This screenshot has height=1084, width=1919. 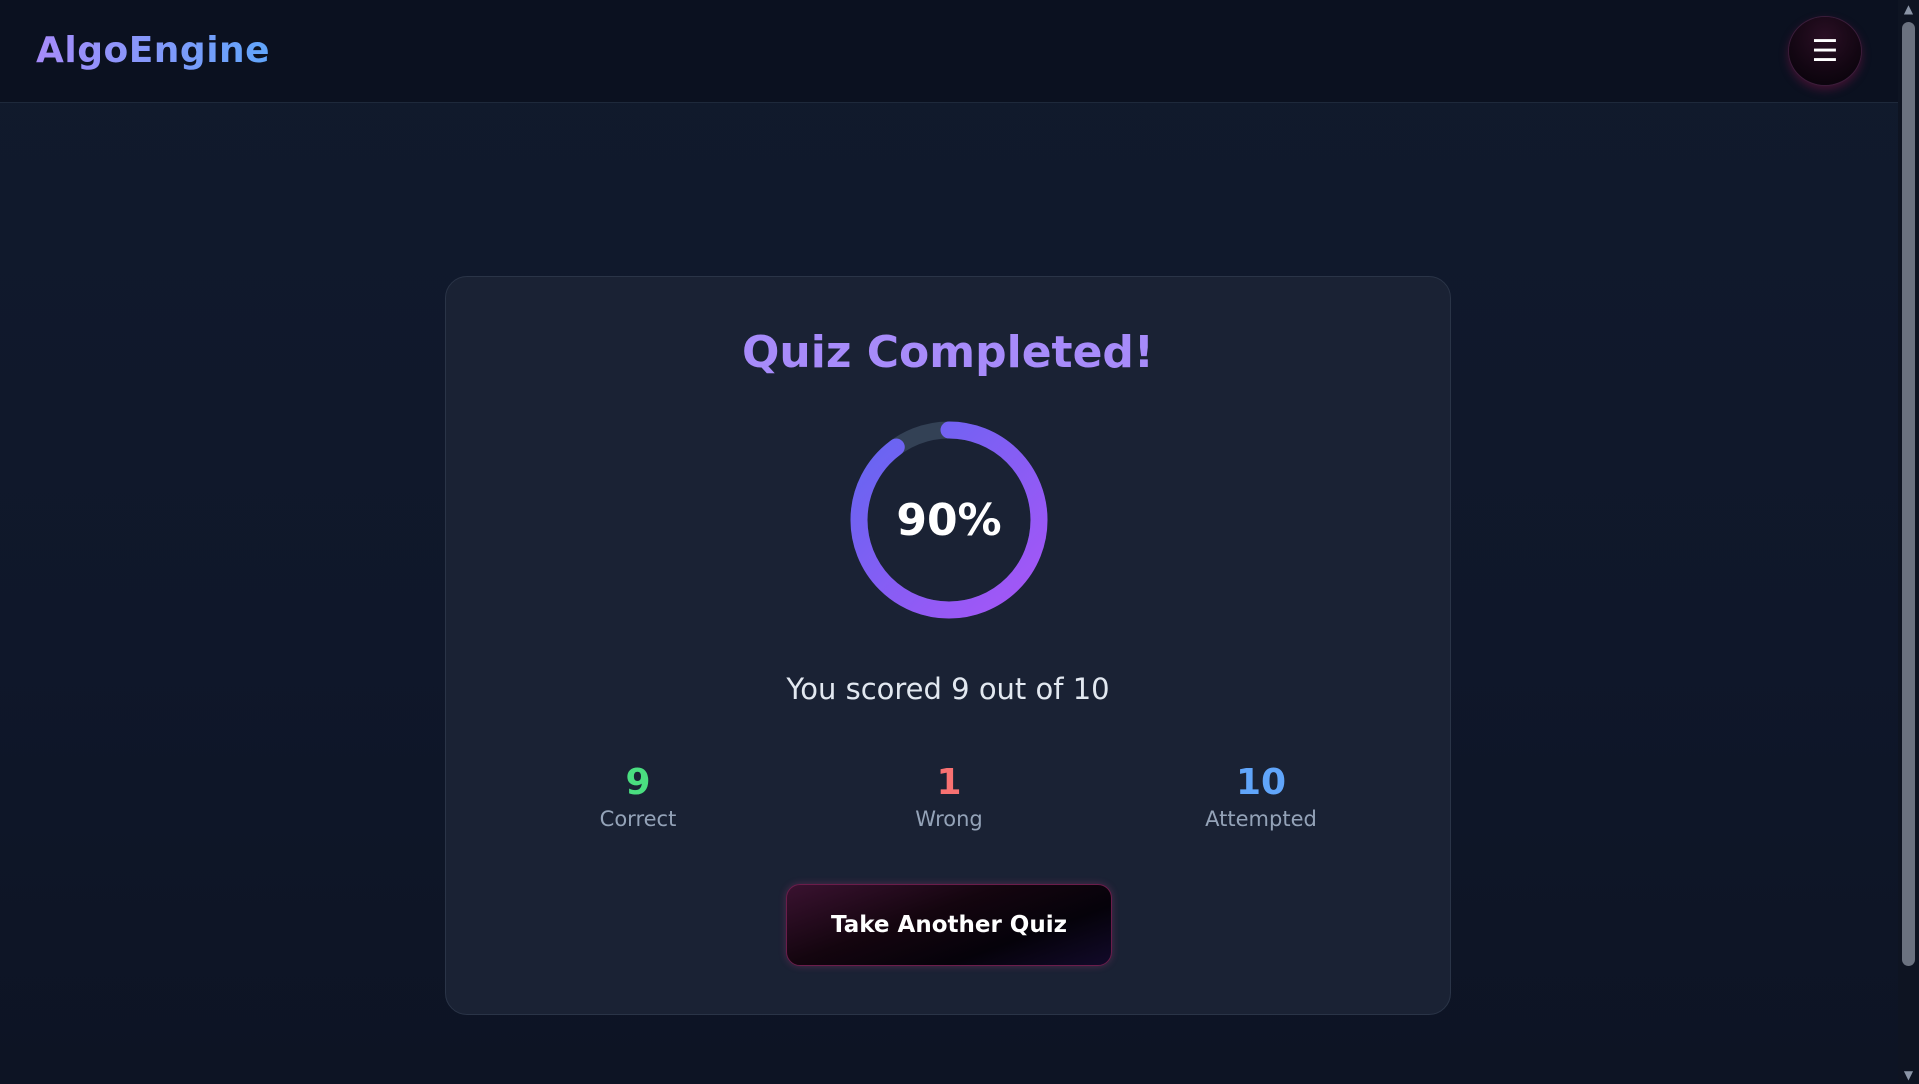 What do you see at coordinates (1261, 819) in the screenshot?
I see `stat-attempted-label: Attempted` at bounding box center [1261, 819].